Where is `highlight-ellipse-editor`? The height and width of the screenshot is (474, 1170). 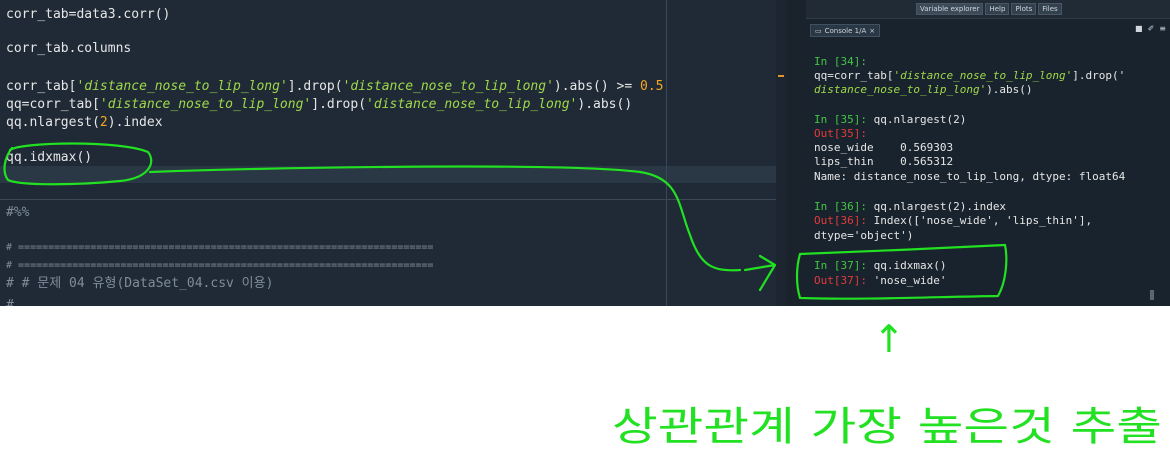 highlight-ellipse-editor is located at coordinates (78, 164).